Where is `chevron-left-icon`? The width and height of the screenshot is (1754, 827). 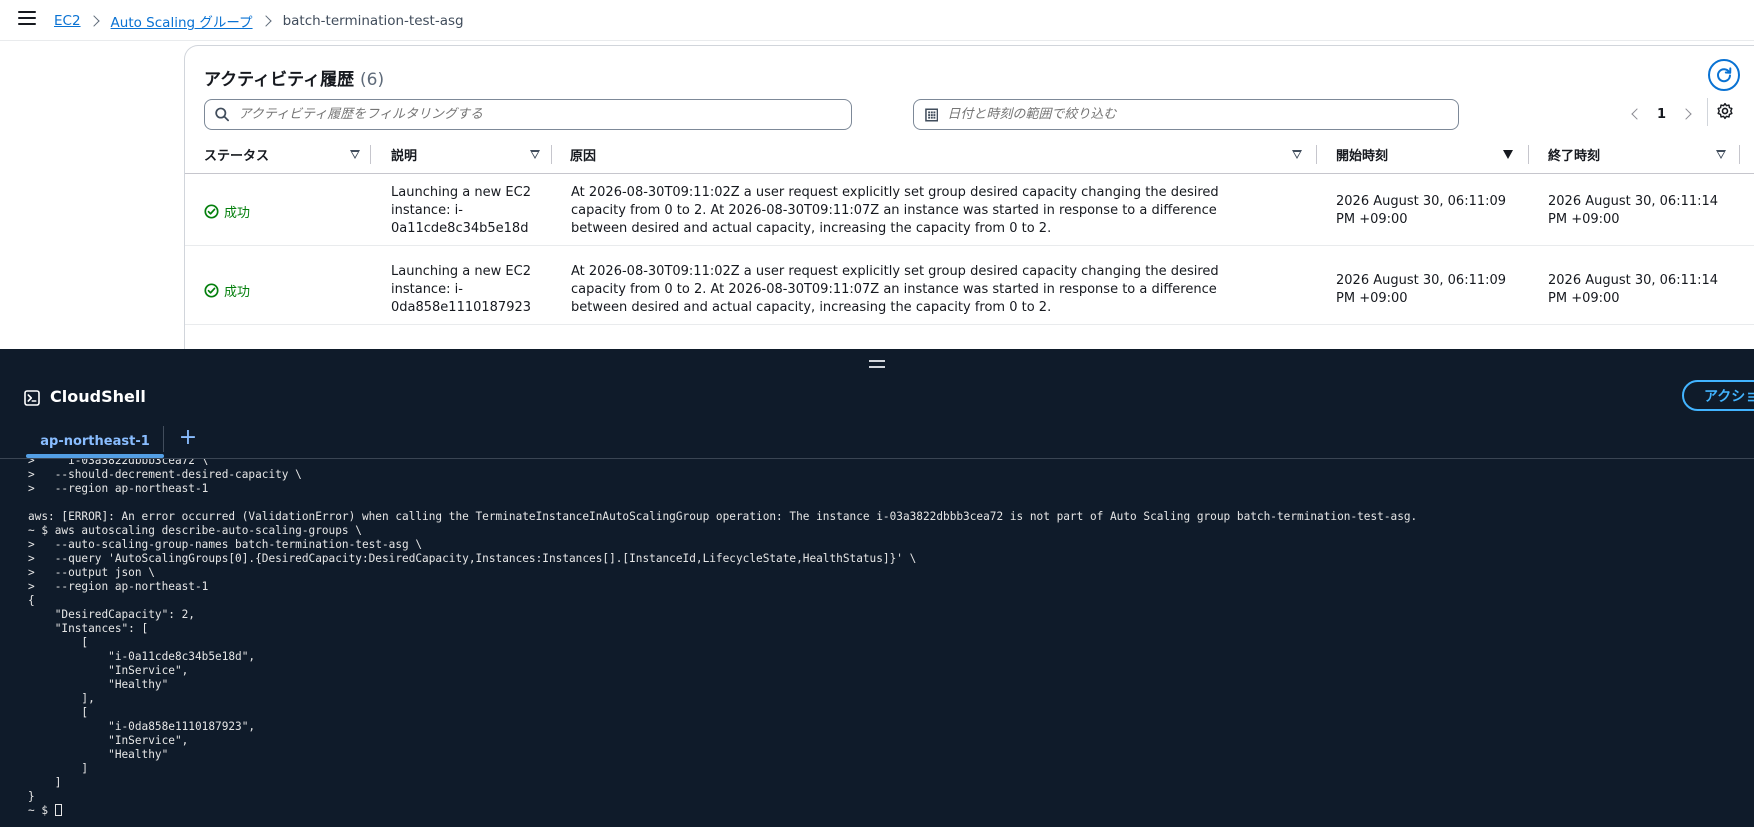
chevron-left-icon is located at coordinates (1637, 114).